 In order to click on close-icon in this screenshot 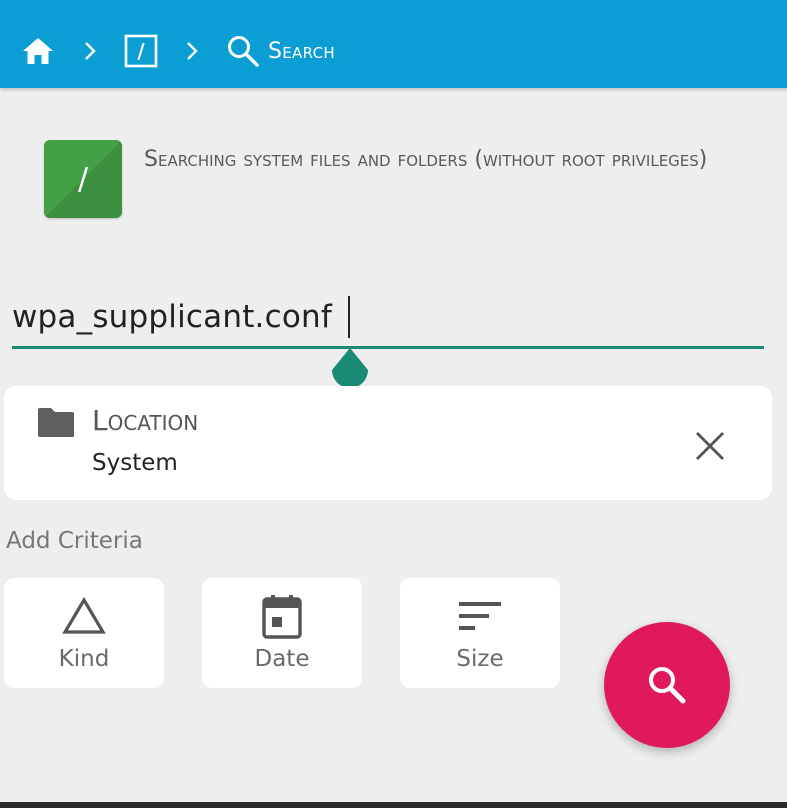, I will do `click(710, 446)`.